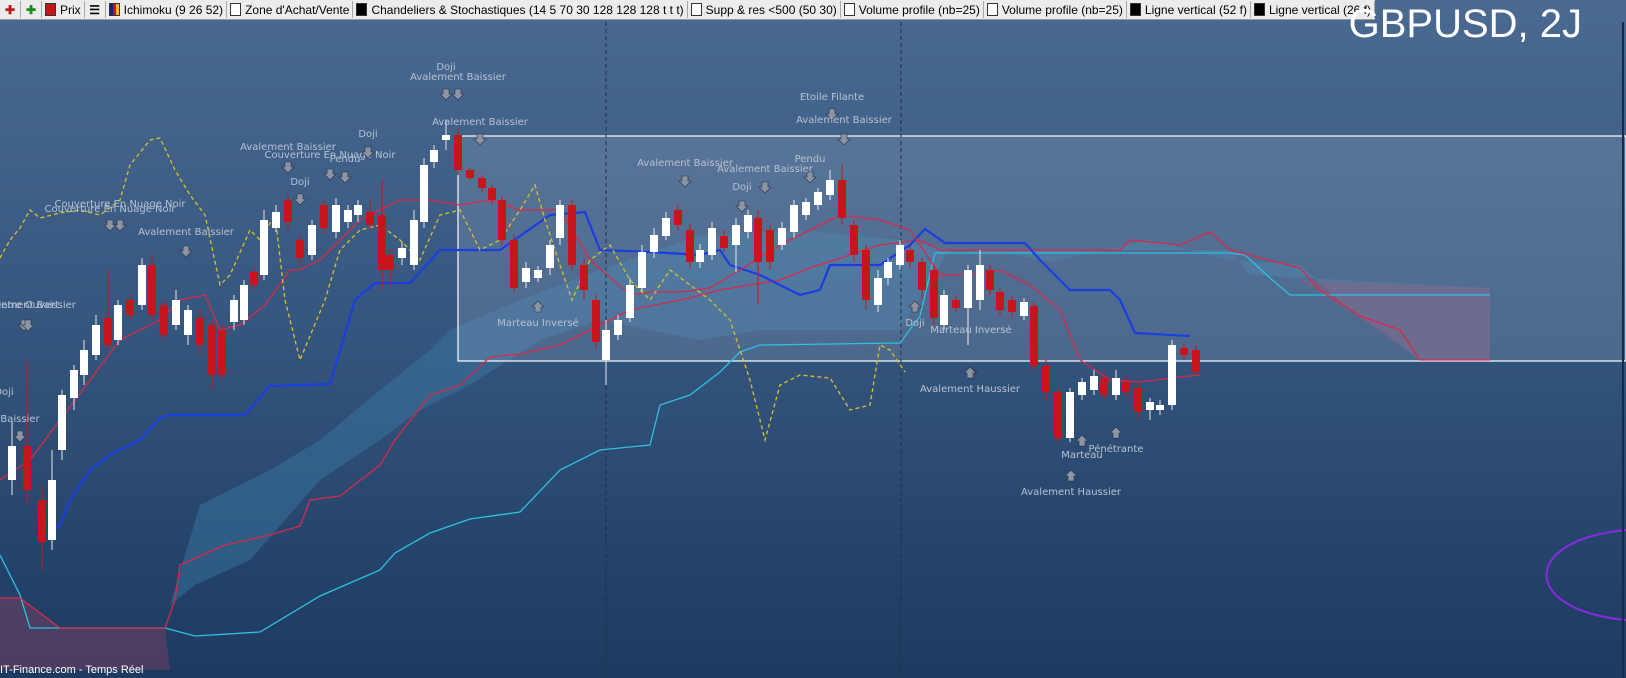 This screenshot has width=1626, height=678. What do you see at coordinates (832, 97) in the screenshot?
I see `pattern-label: Etoile Filante` at bounding box center [832, 97].